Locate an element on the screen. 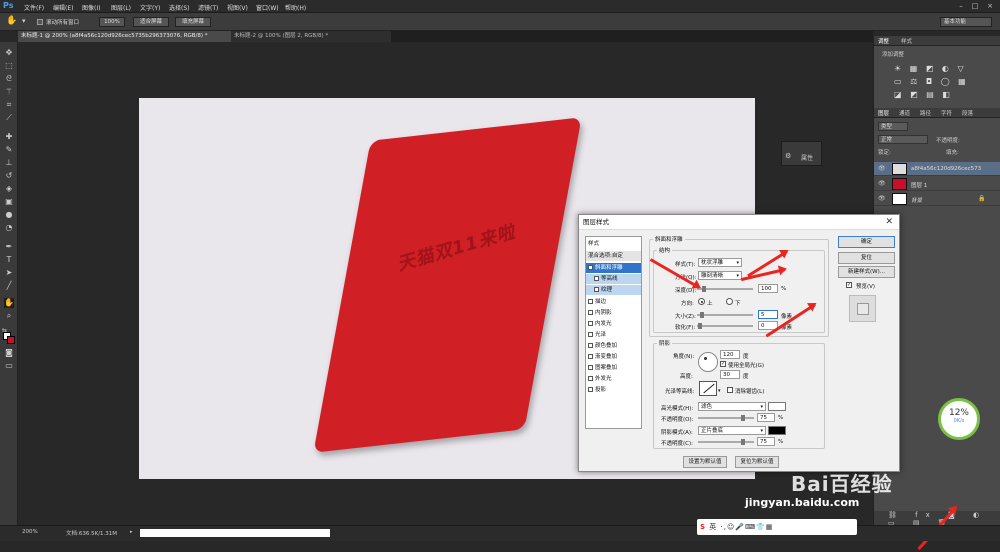 This screenshot has height=552, width=1000. anti-alias-checkbox is located at coordinates (730, 390).